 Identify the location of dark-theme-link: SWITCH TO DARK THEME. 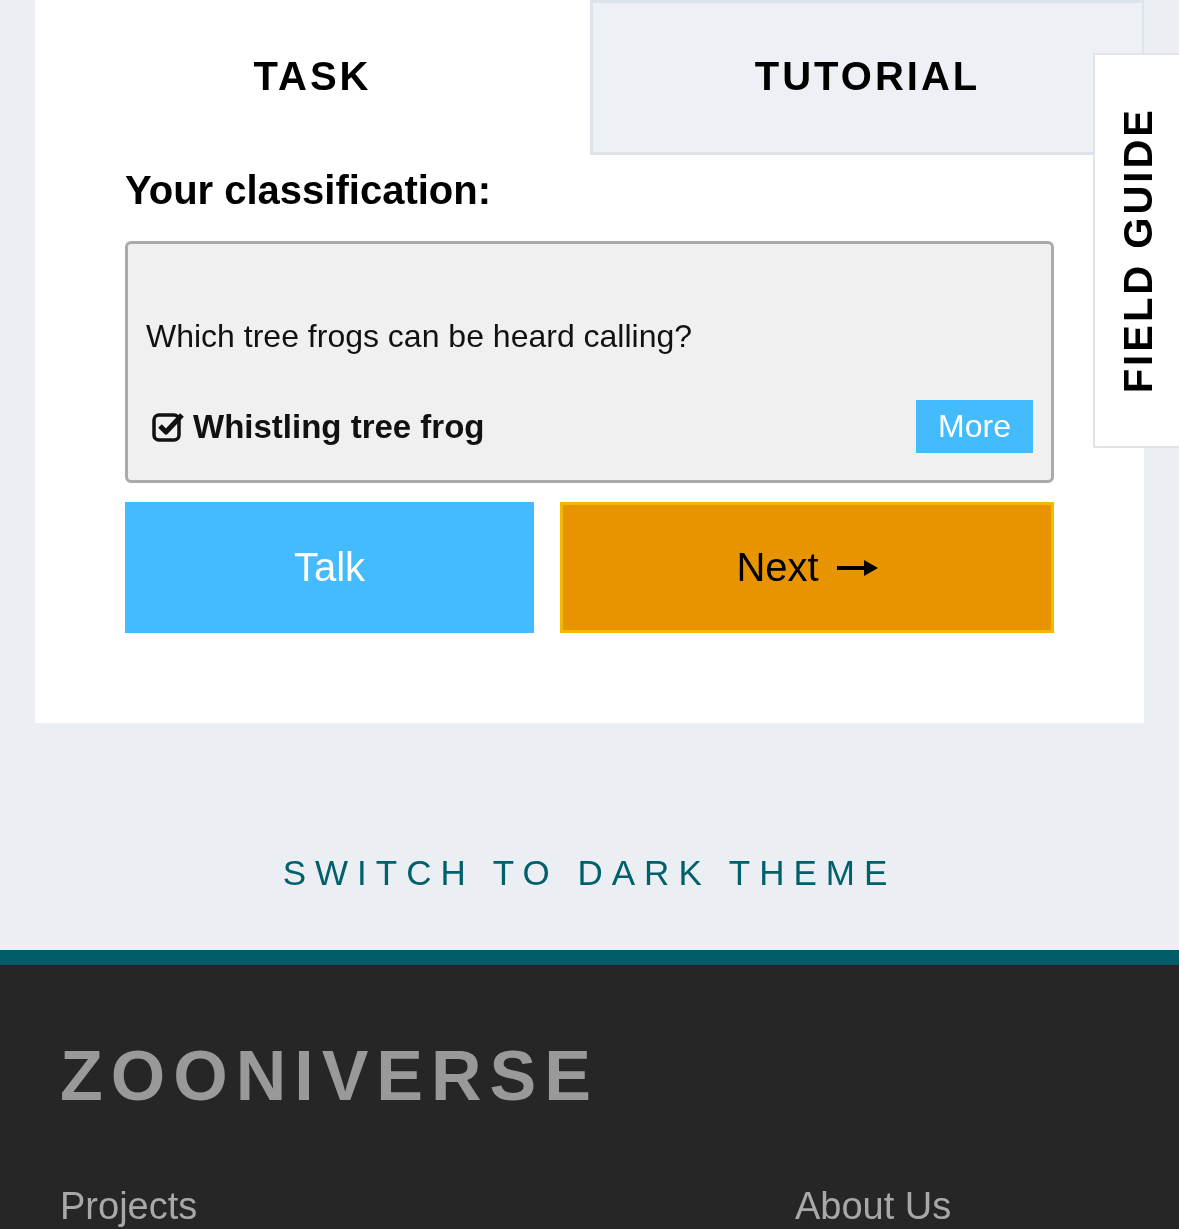
(589, 873).